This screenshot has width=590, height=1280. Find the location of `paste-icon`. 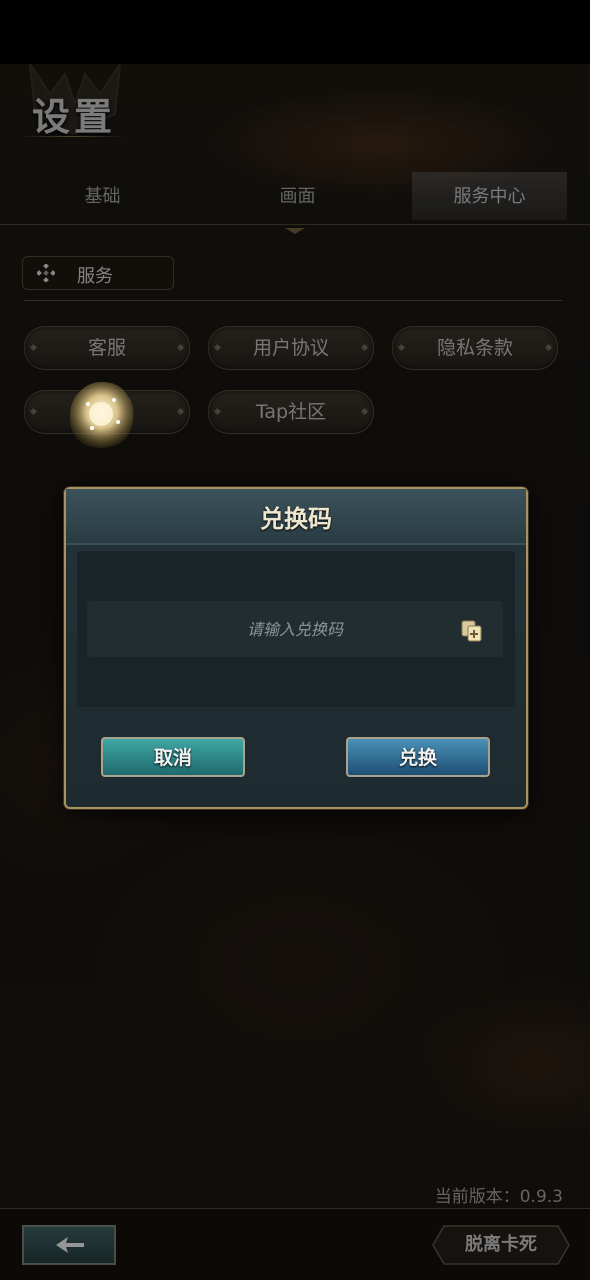

paste-icon is located at coordinates (472, 631).